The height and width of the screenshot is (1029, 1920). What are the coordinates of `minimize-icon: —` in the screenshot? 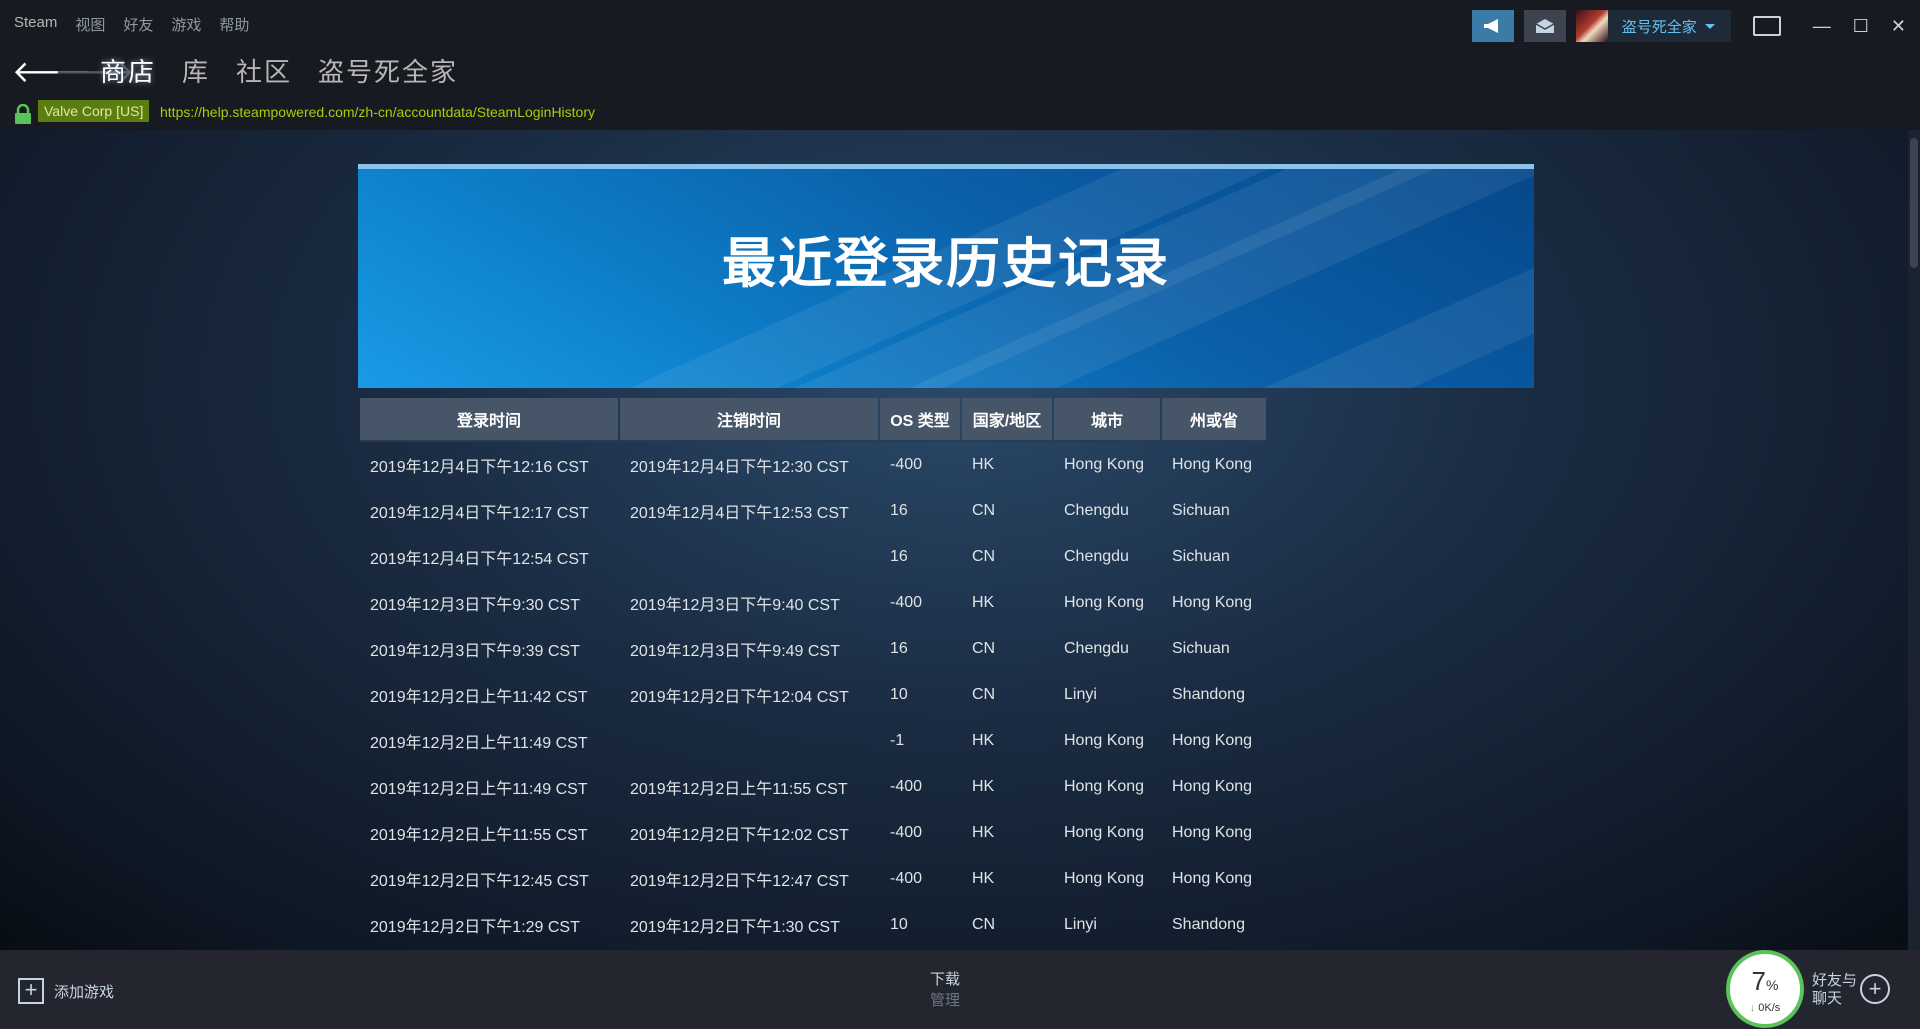 It's located at (1822, 26).